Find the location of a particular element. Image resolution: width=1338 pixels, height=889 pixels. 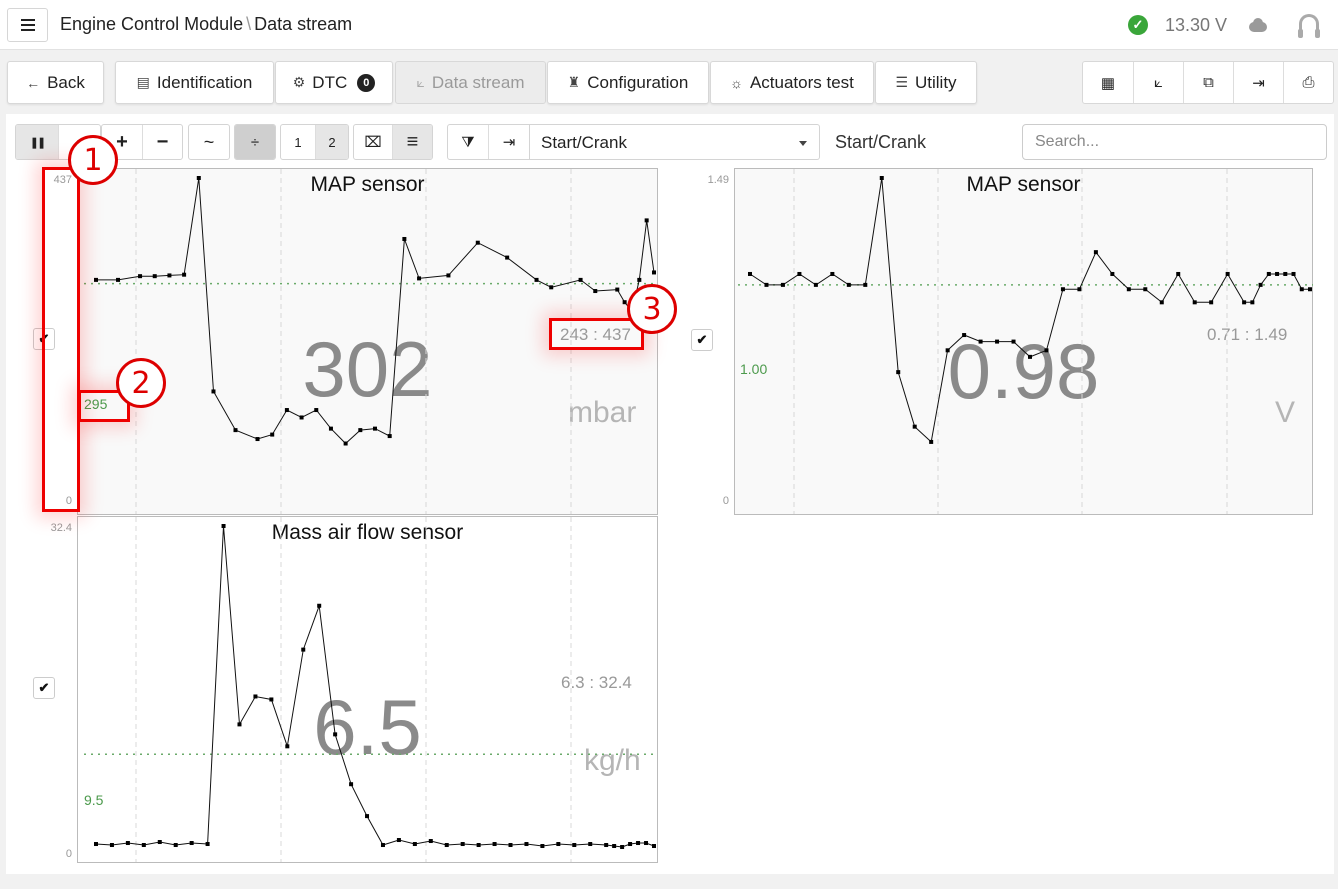

pause-button: ❚❚ is located at coordinates (37, 142).